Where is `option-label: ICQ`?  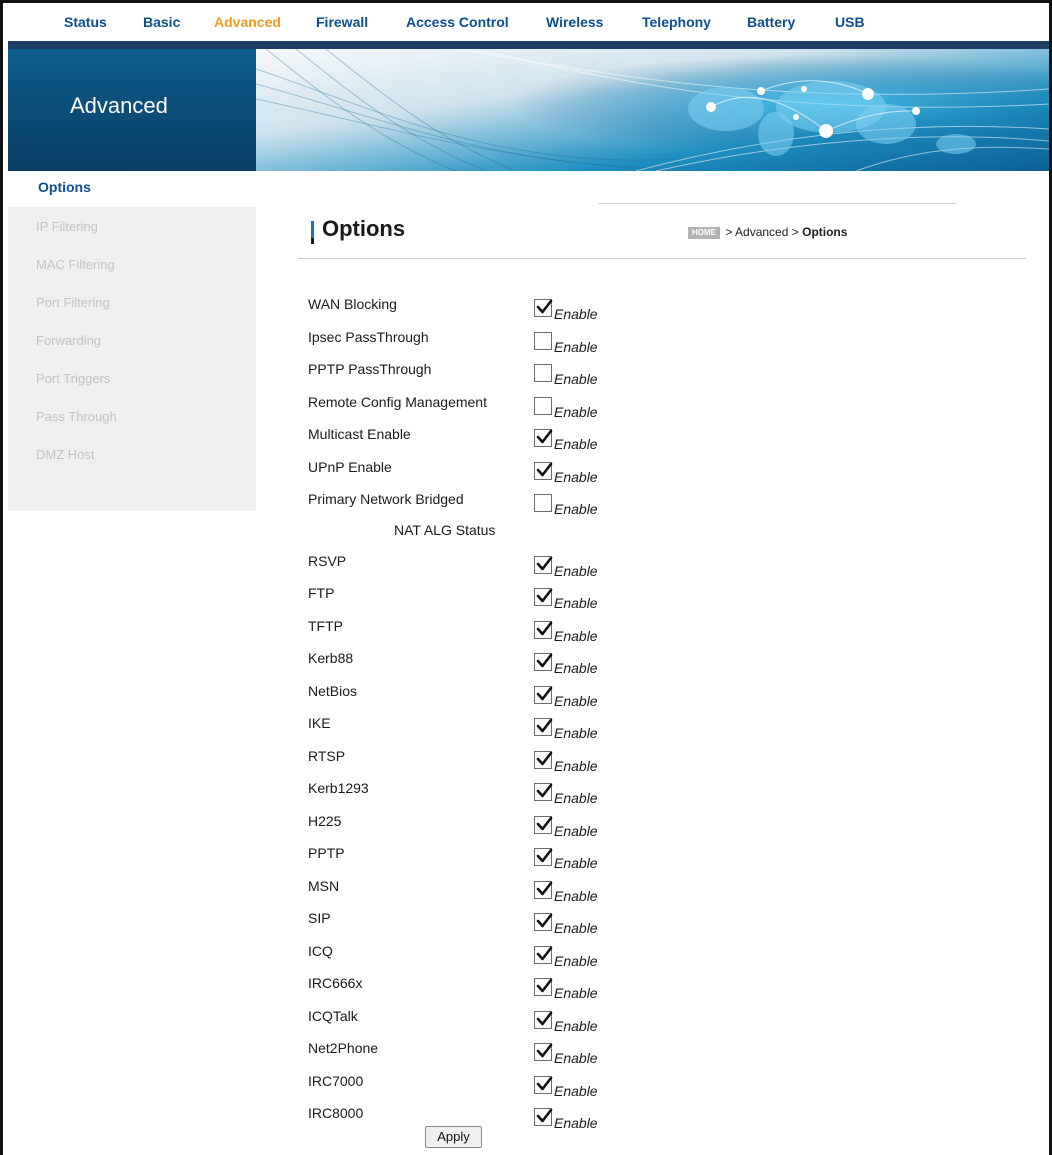
option-label: ICQ is located at coordinates (320, 950).